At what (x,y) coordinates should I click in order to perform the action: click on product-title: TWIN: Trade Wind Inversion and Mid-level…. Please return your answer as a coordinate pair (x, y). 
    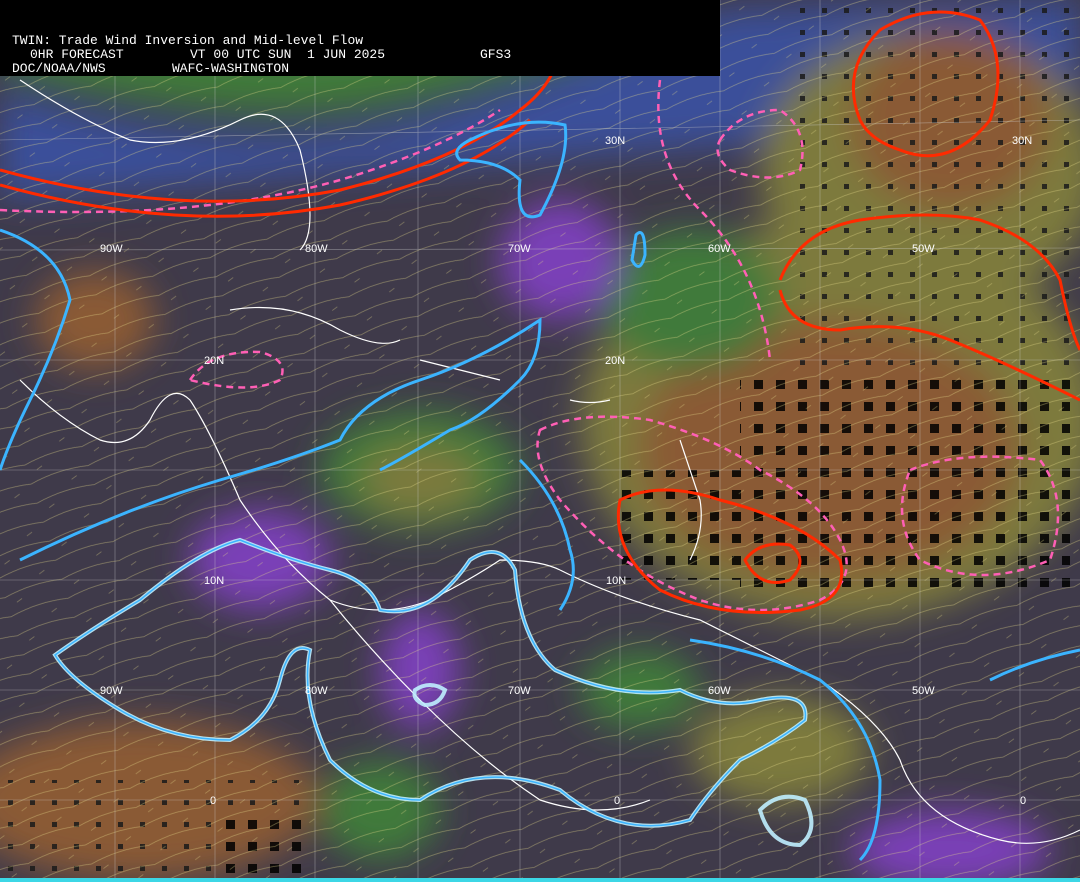
    Looking at the image, I should click on (188, 40).